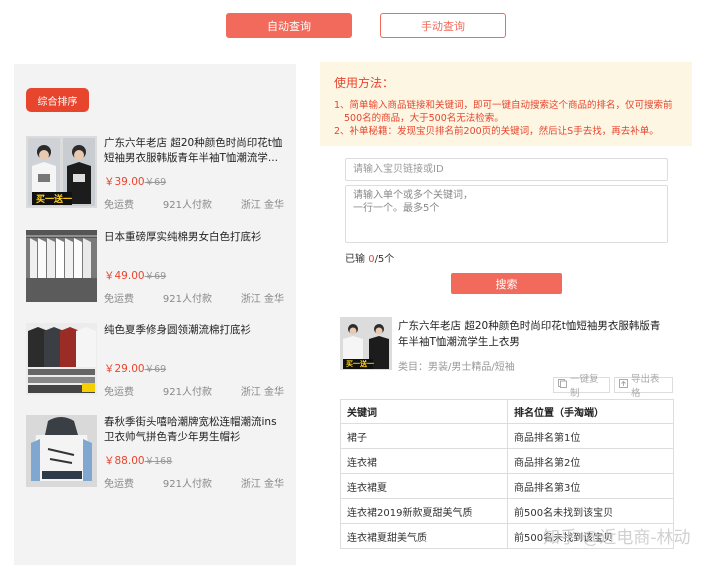 This screenshot has width=720, height=565. I want to click on manual-query-button: 手动查询, so click(443, 25).